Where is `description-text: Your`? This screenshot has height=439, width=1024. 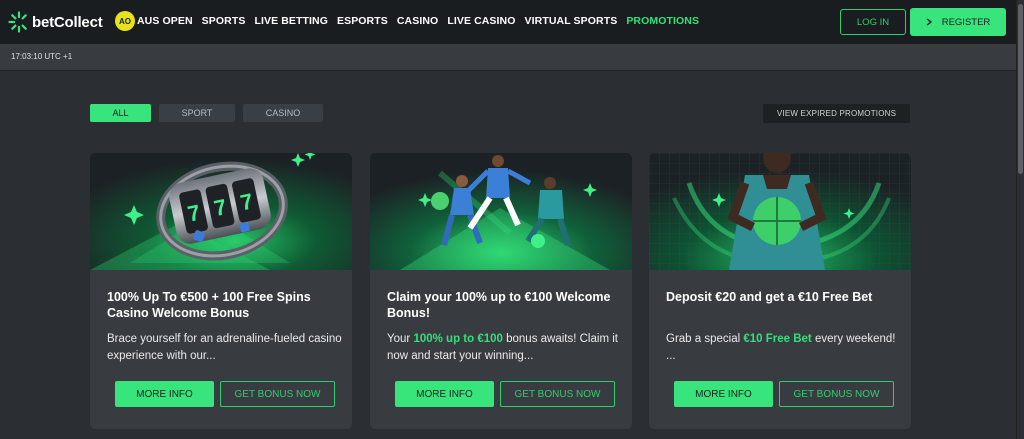
description-text: Your is located at coordinates (400, 339).